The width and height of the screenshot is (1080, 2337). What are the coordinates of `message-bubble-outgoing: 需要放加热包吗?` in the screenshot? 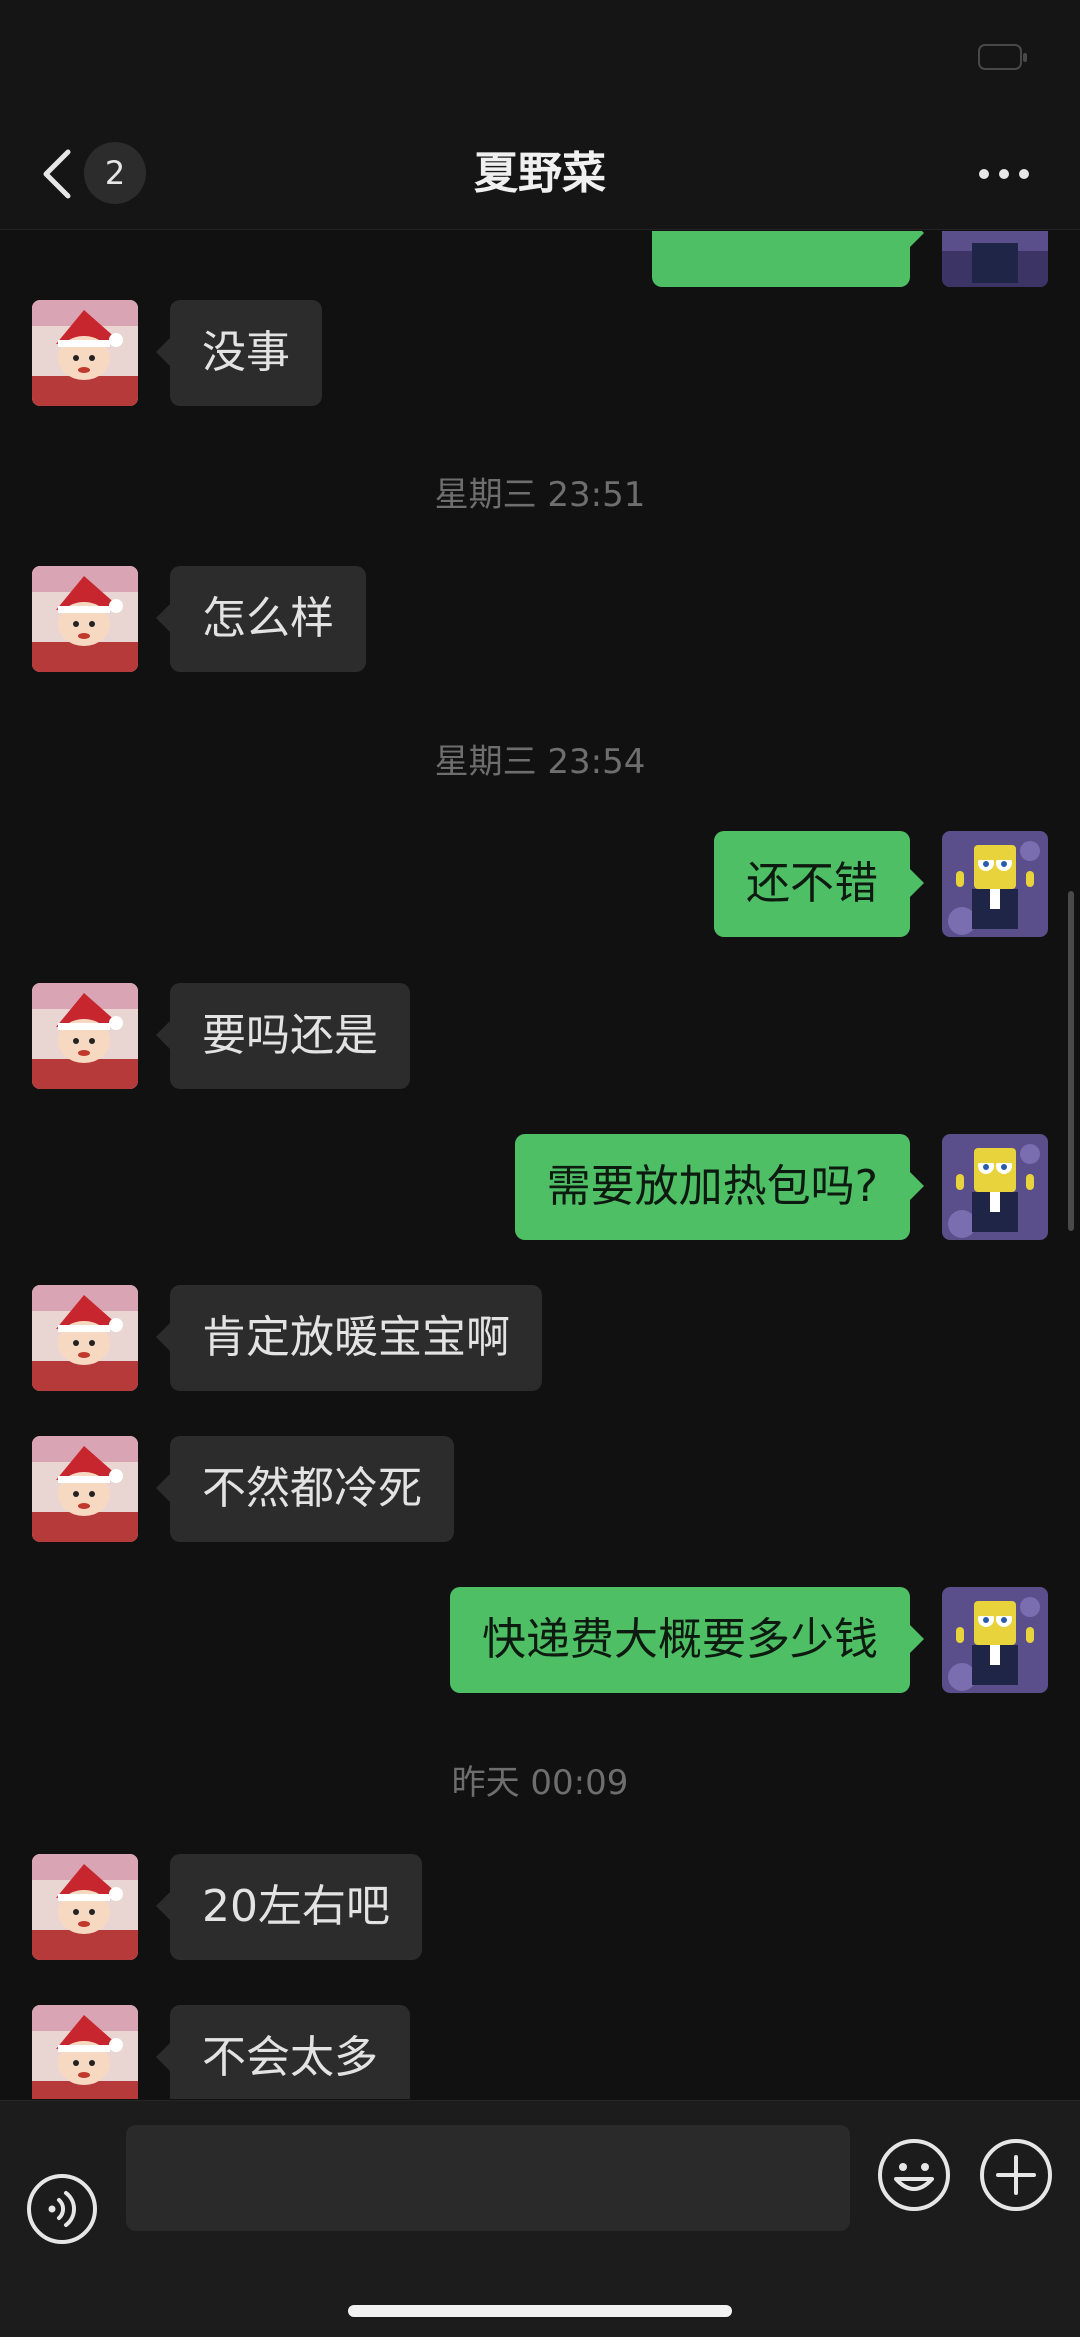 It's located at (719, 1187).